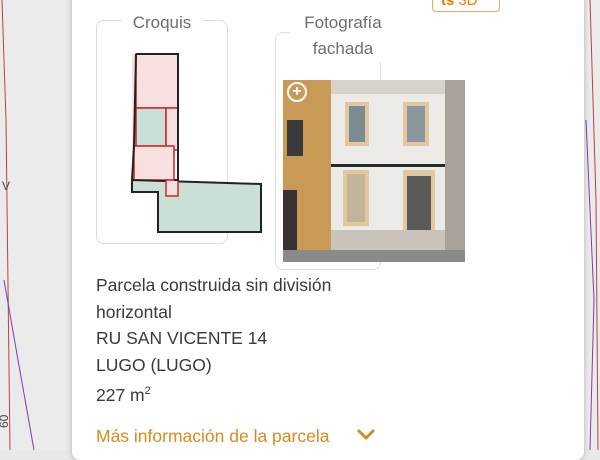 The image size is (600, 460). I want to click on plus-circle-icon: +, so click(297, 92).